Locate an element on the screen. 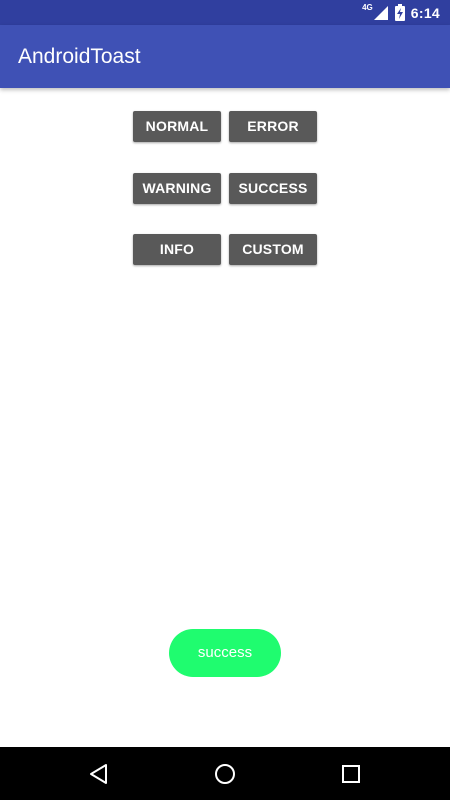 This screenshot has height=800, width=450. info-button: INFO is located at coordinates (177, 249).